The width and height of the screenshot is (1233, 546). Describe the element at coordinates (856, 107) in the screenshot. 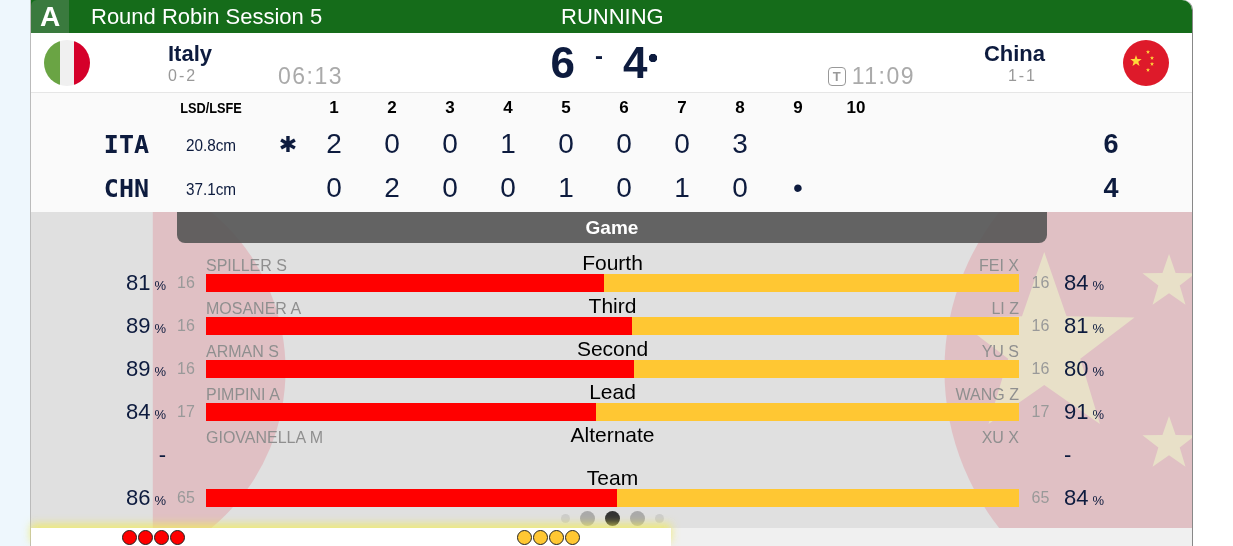

I see `end-number: 10` at that location.